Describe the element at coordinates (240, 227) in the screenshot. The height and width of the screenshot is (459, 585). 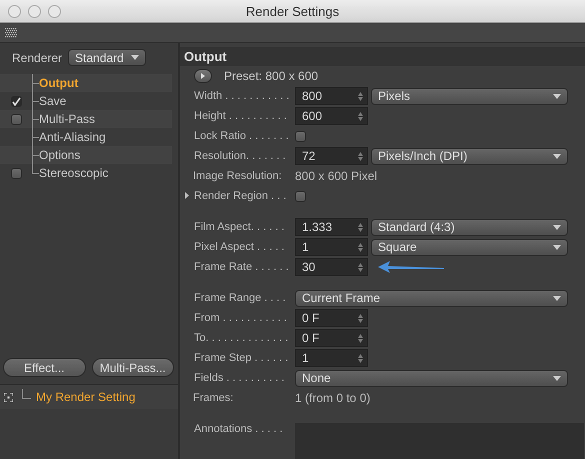
I see `field-label: Film Aspect. . . . . .` at that location.